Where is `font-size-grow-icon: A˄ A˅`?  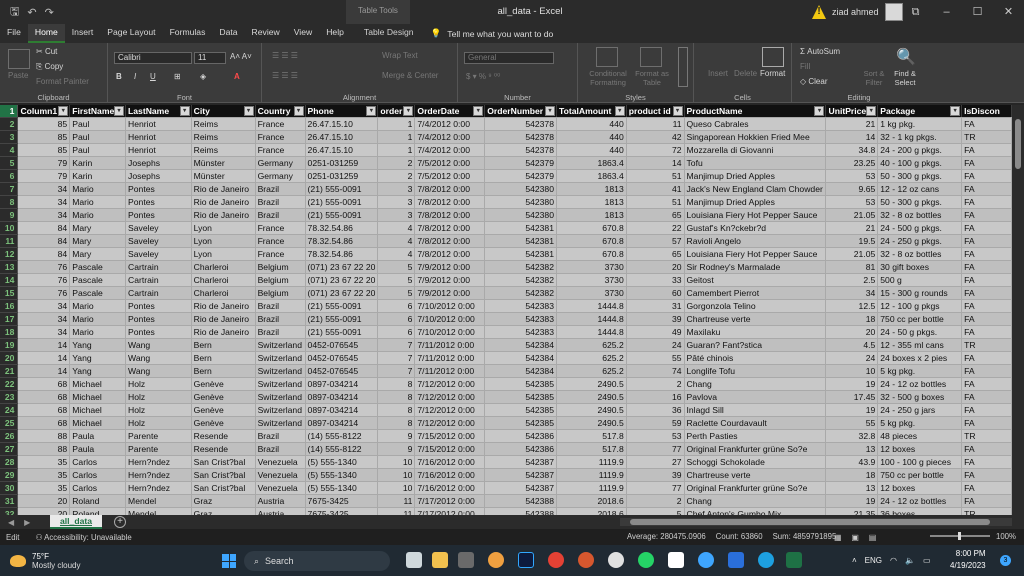
font-size-grow-icon: A˄ A˅ is located at coordinates (241, 56).